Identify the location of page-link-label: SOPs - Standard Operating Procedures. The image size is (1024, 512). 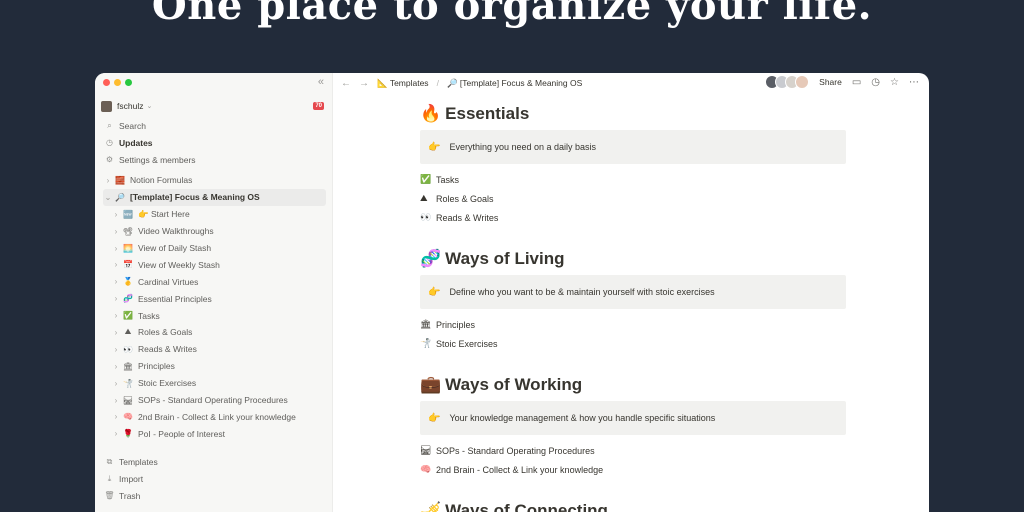
(515, 450).